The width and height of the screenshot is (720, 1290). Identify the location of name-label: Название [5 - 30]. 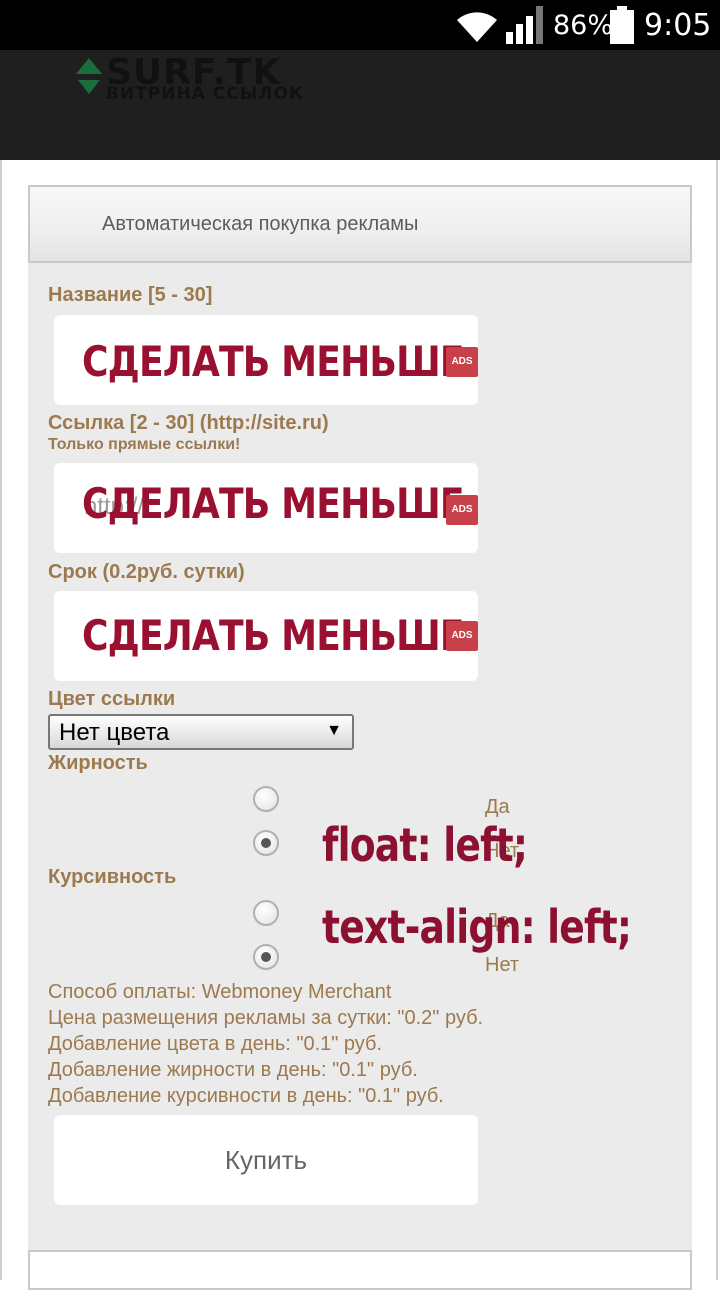
(130, 295).